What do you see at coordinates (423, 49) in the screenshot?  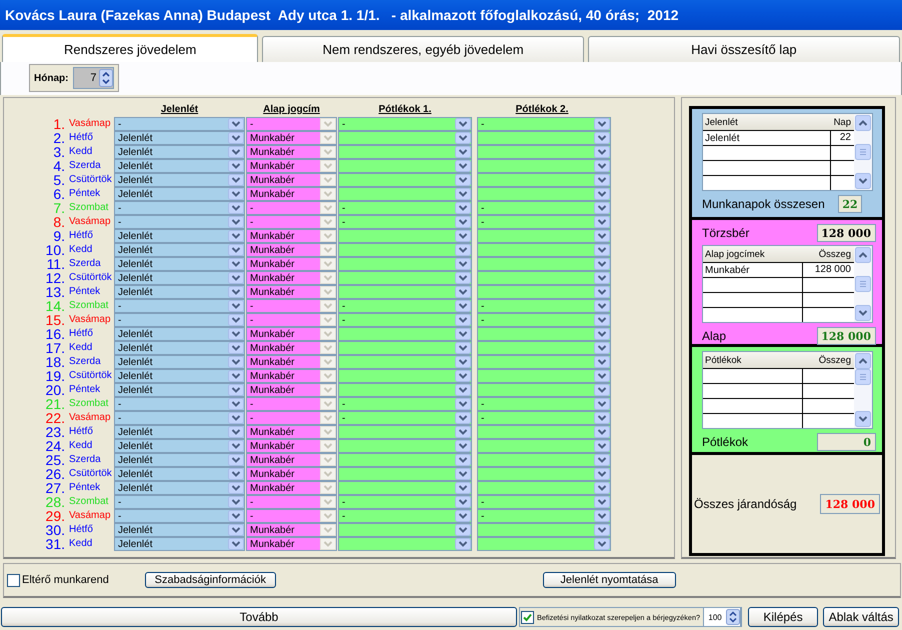 I see `tab: Nem rendszeres, egyéb jövedelem` at bounding box center [423, 49].